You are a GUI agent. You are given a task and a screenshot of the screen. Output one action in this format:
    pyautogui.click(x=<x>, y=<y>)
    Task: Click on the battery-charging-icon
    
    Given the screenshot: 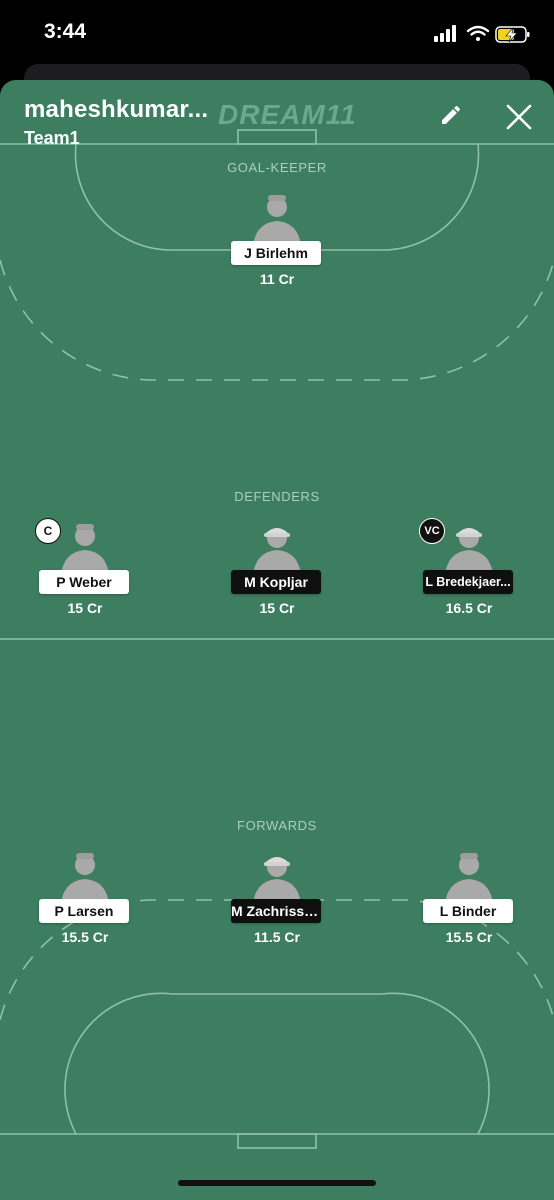 What is the action you would take?
    pyautogui.click(x=512, y=34)
    